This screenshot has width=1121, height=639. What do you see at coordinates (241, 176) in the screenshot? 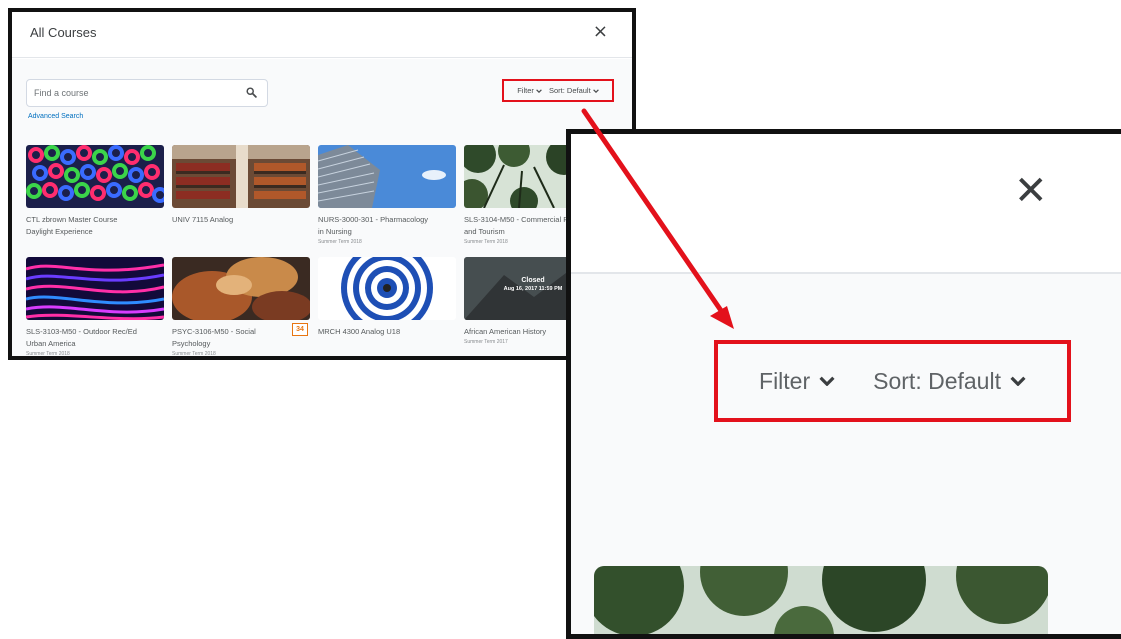
I see `course-image-library` at bounding box center [241, 176].